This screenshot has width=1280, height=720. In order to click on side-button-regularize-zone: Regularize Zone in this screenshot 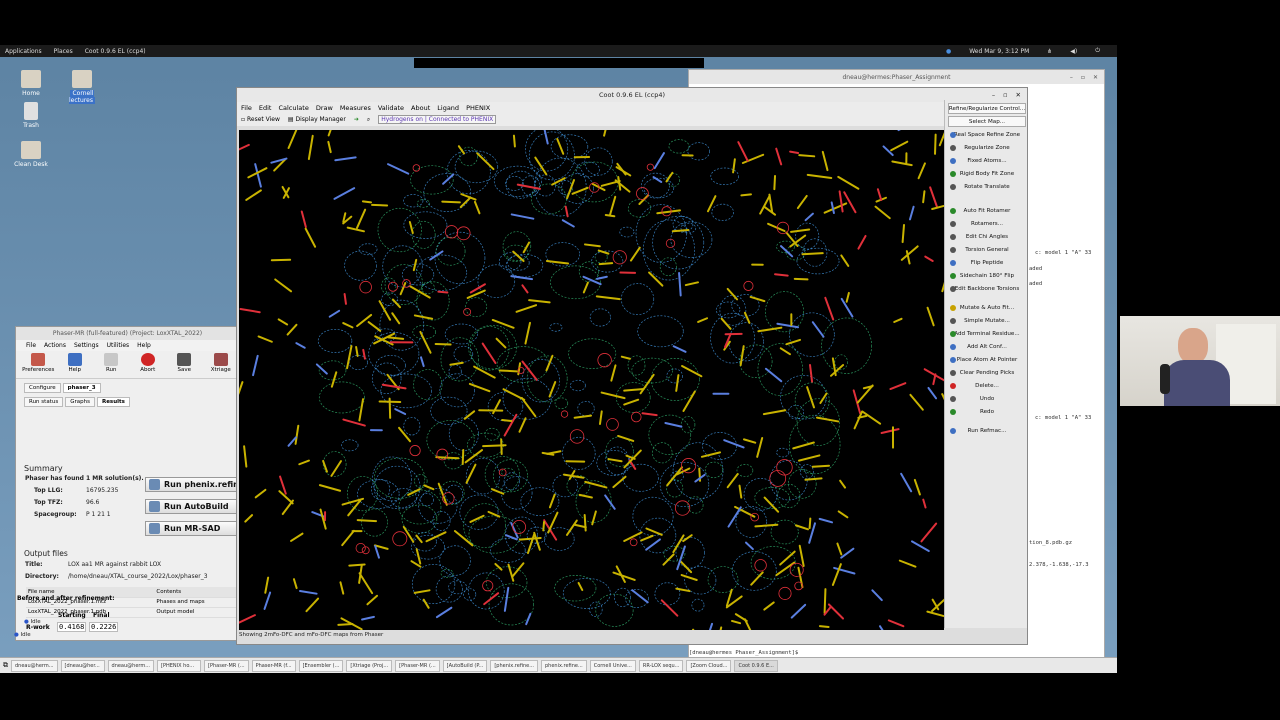, I will do `click(987, 147)`.